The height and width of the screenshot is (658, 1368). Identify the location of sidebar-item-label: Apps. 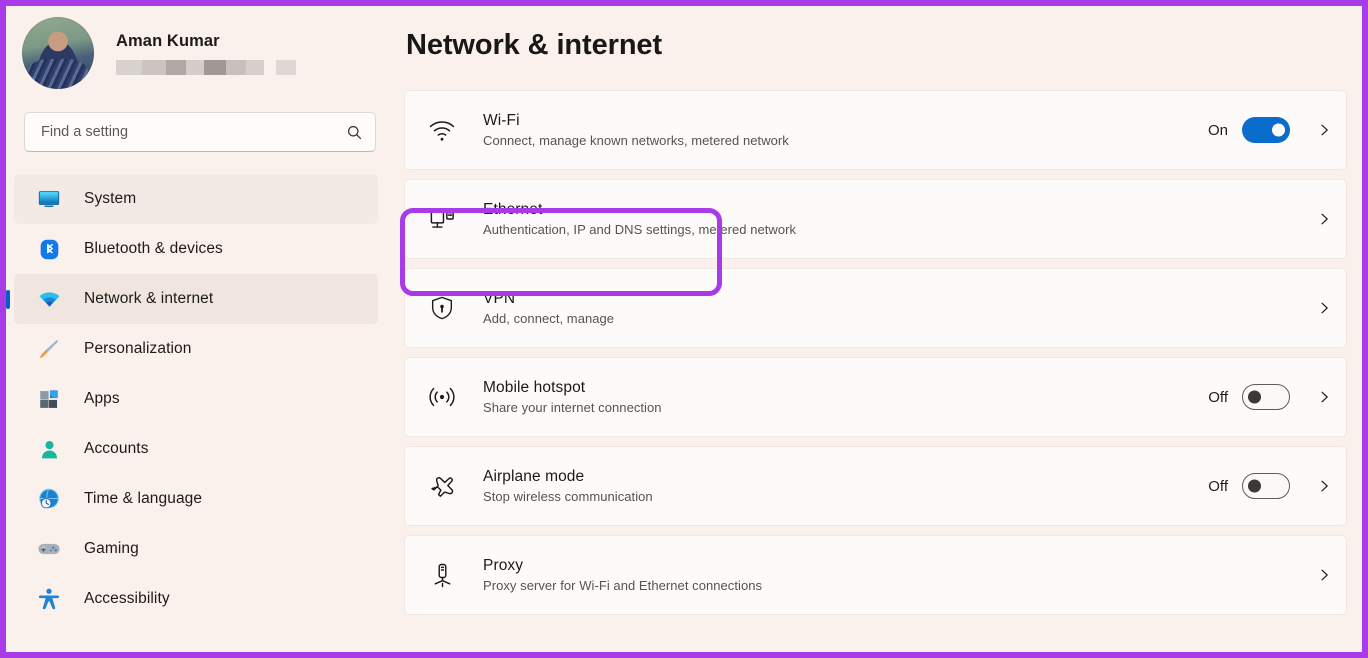
(102, 398).